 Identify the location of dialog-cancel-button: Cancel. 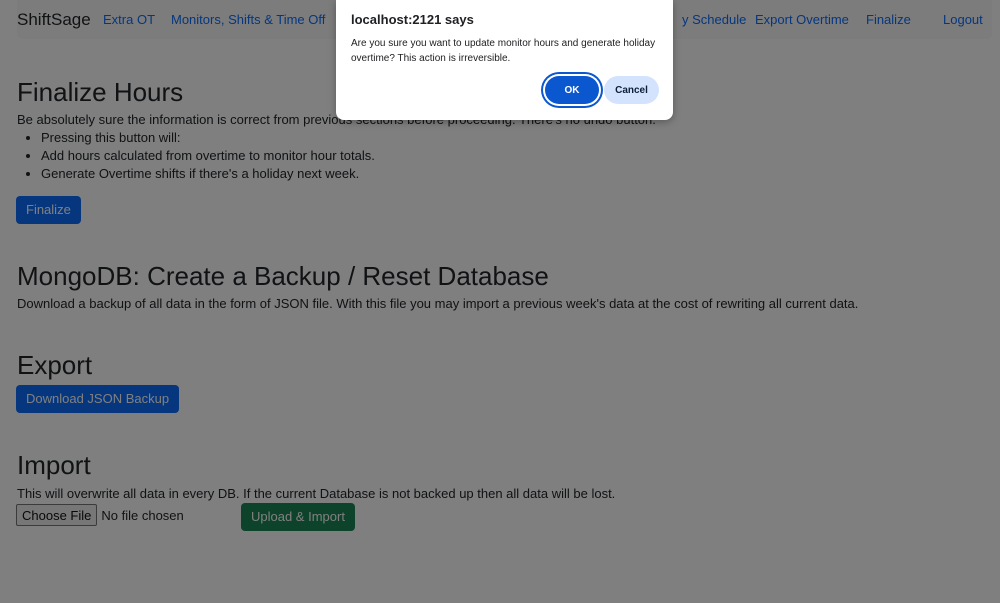
(631, 90).